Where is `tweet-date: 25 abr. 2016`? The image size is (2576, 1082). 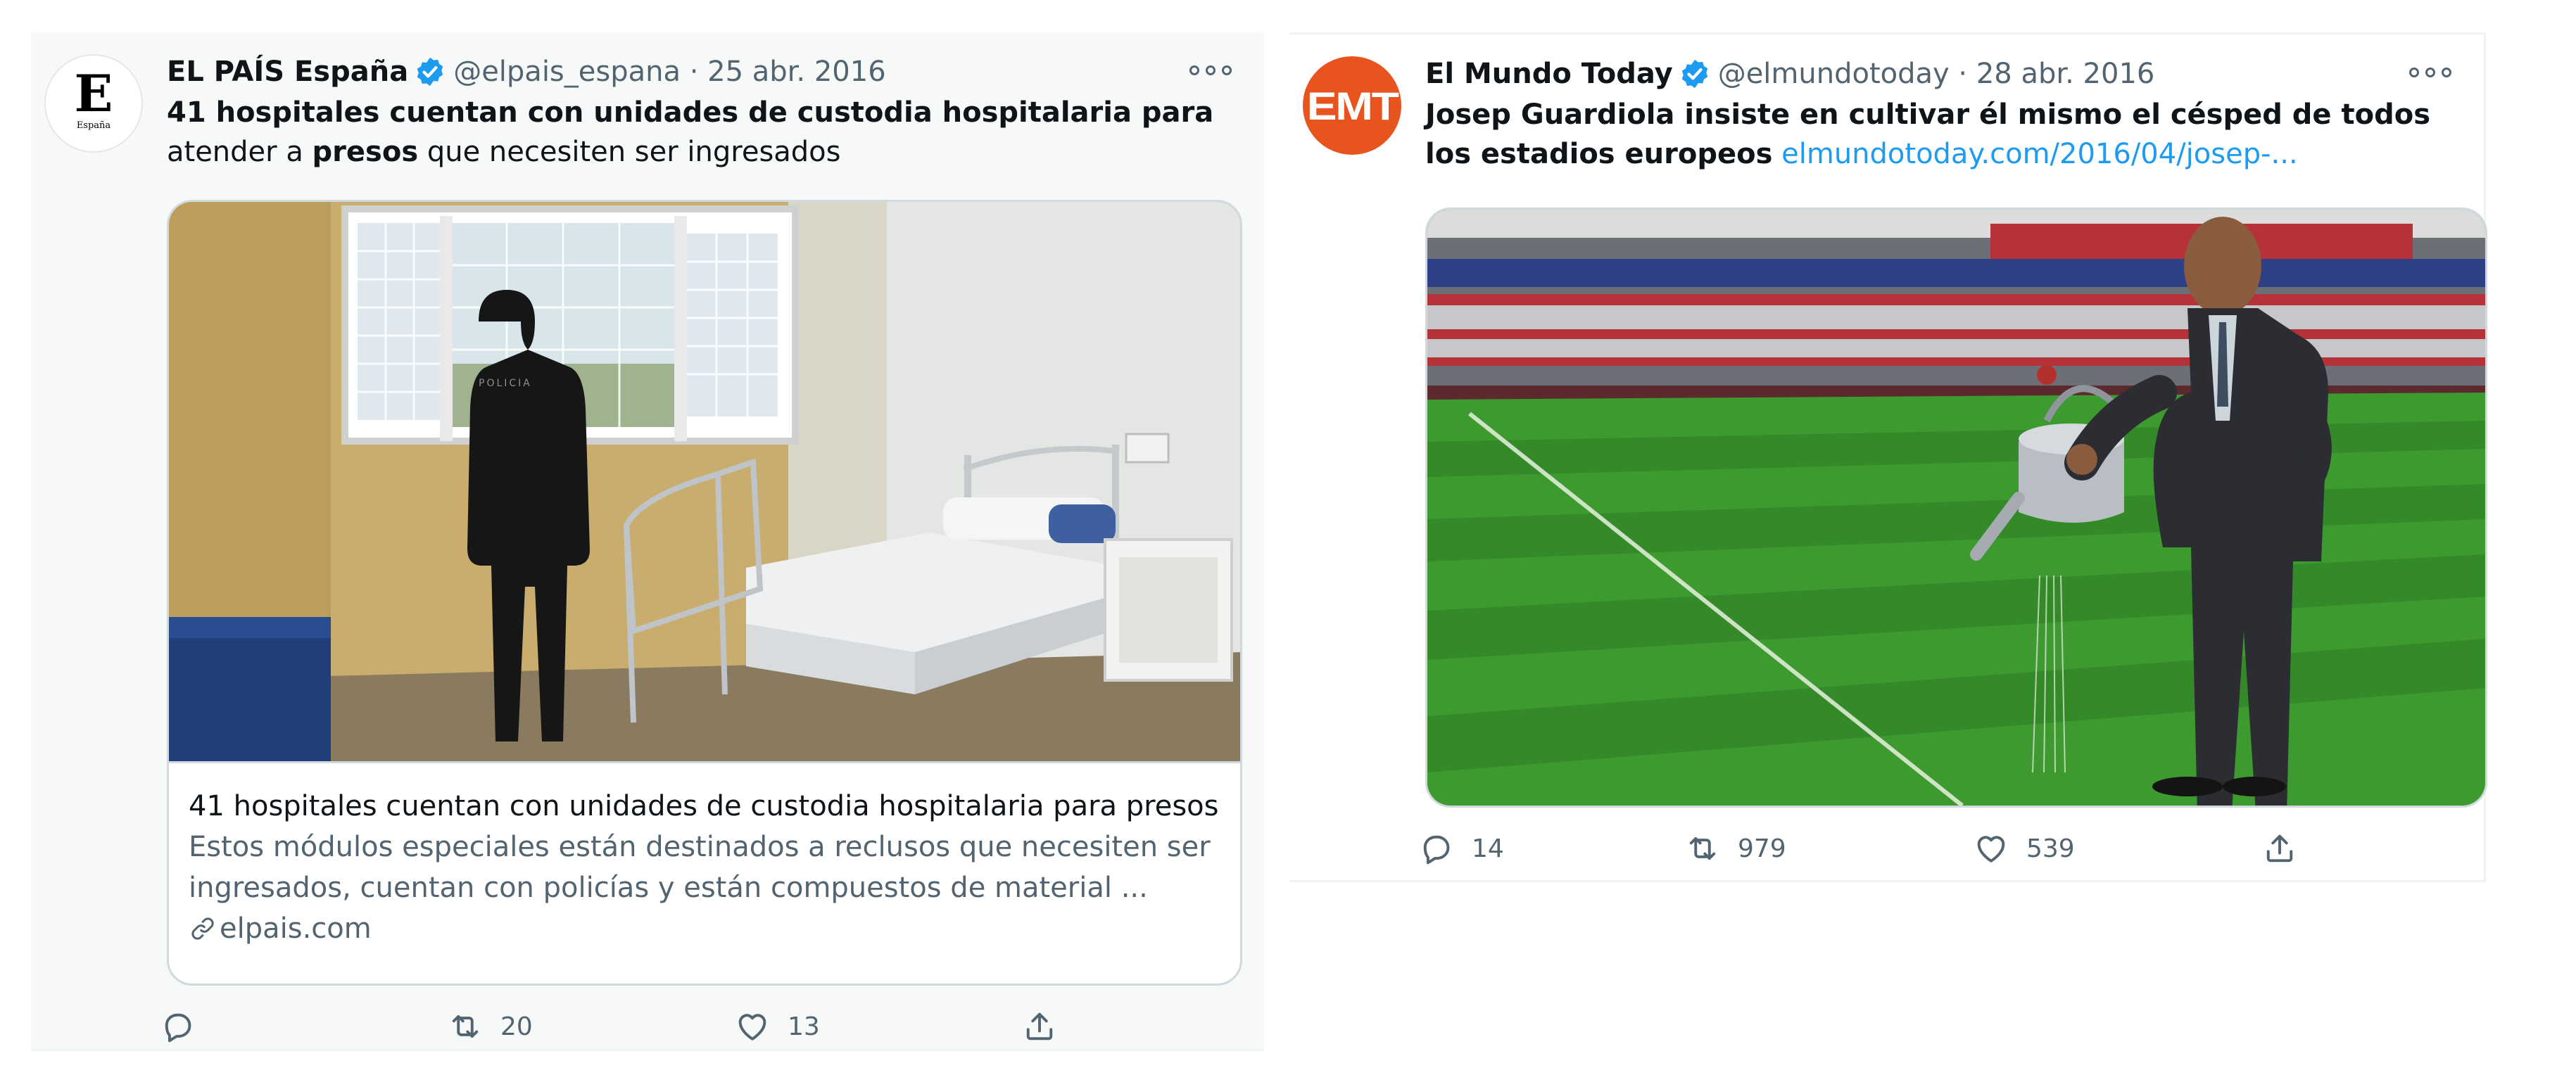 tweet-date: 25 abr. 2016 is located at coordinates (796, 72).